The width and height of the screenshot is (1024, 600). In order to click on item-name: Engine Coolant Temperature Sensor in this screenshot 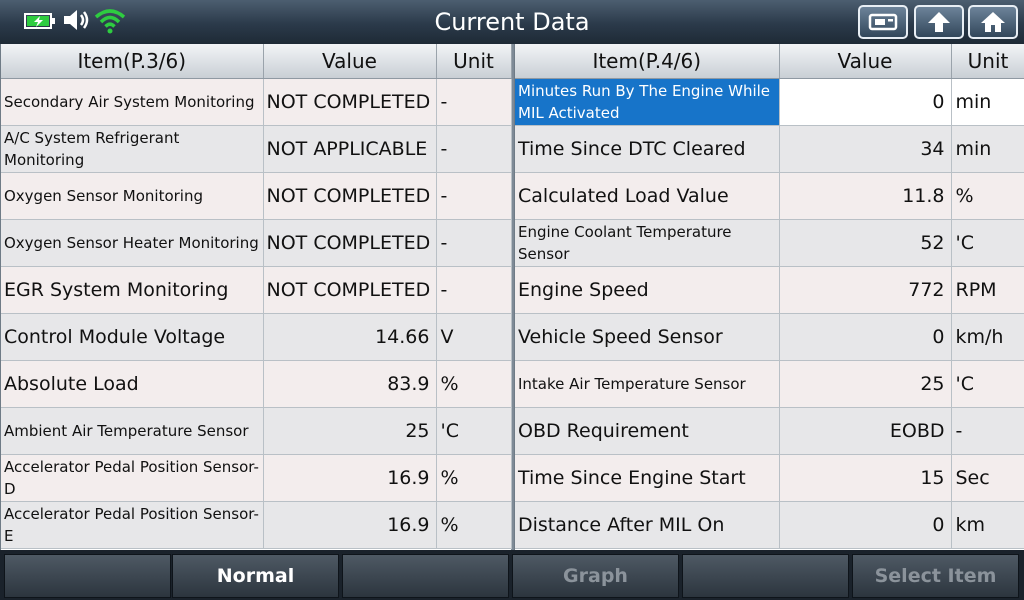, I will do `click(647, 243)`.